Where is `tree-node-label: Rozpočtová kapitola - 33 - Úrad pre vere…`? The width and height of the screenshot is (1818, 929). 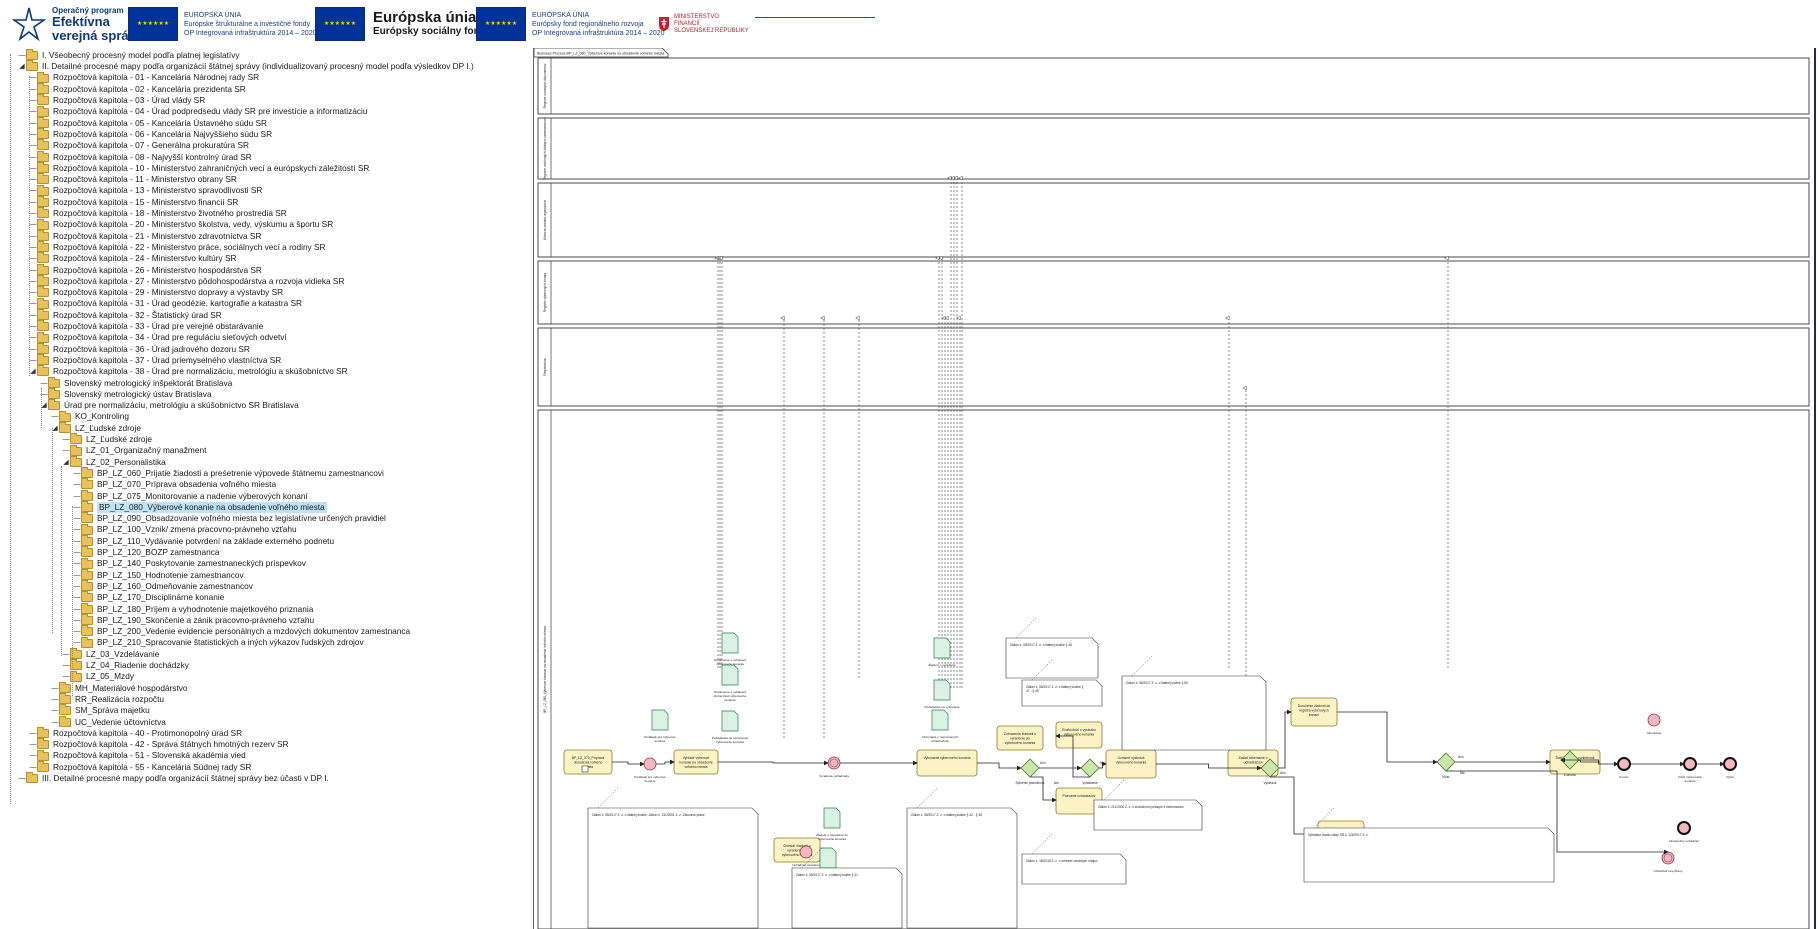 tree-node-label: Rozpočtová kapitola - 33 - Úrad pre vere… is located at coordinates (158, 326).